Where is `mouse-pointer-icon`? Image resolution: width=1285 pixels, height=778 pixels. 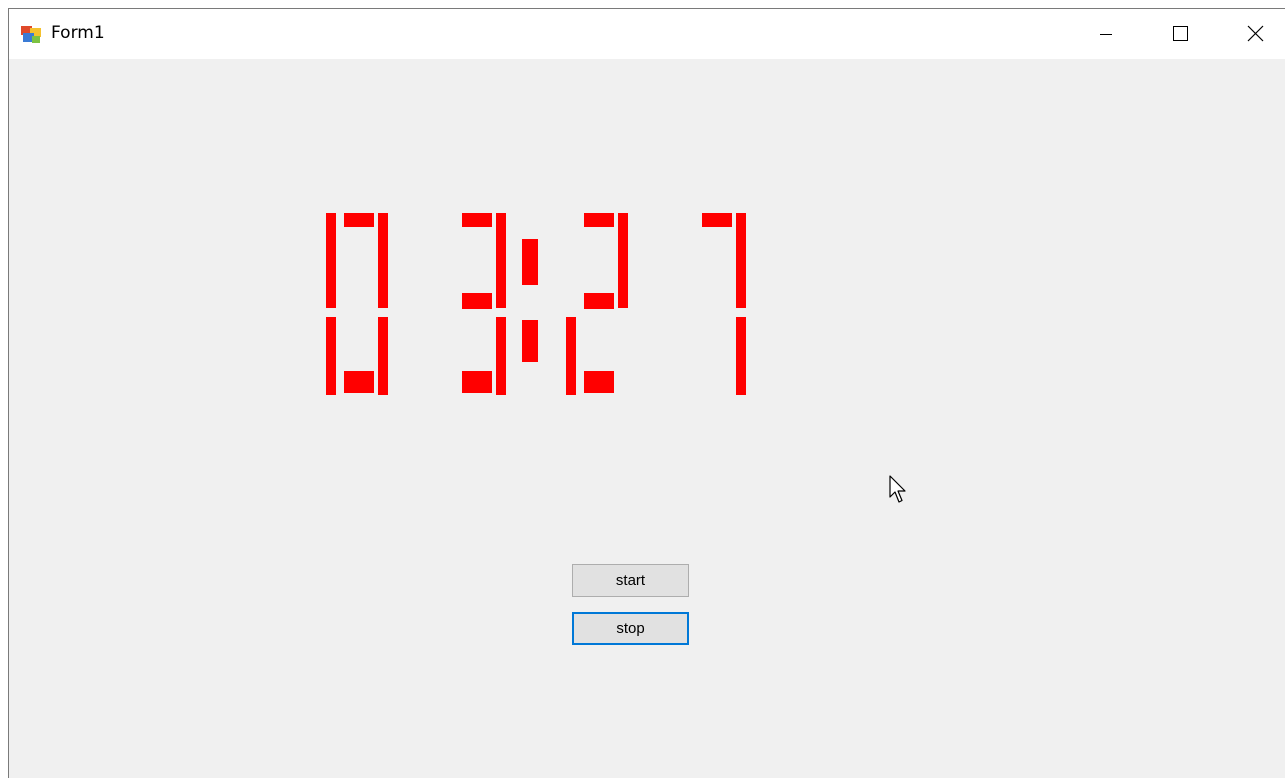
mouse-pointer-icon is located at coordinates (900, 492).